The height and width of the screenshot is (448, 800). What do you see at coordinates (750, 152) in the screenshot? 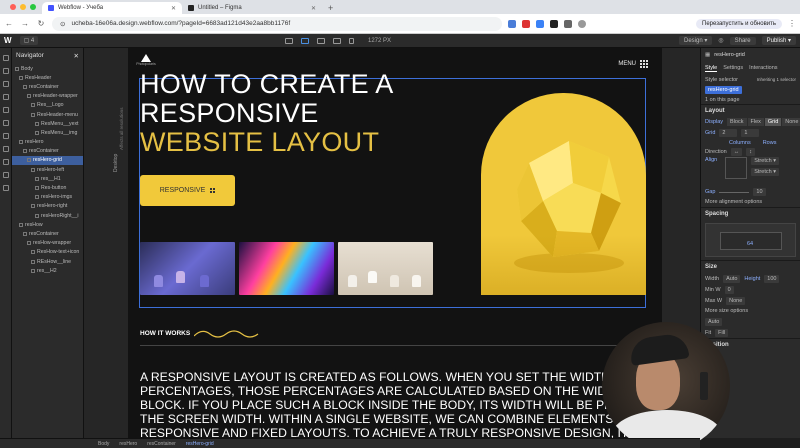
I see `direction-vertical-icon: ↕` at bounding box center [750, 152].